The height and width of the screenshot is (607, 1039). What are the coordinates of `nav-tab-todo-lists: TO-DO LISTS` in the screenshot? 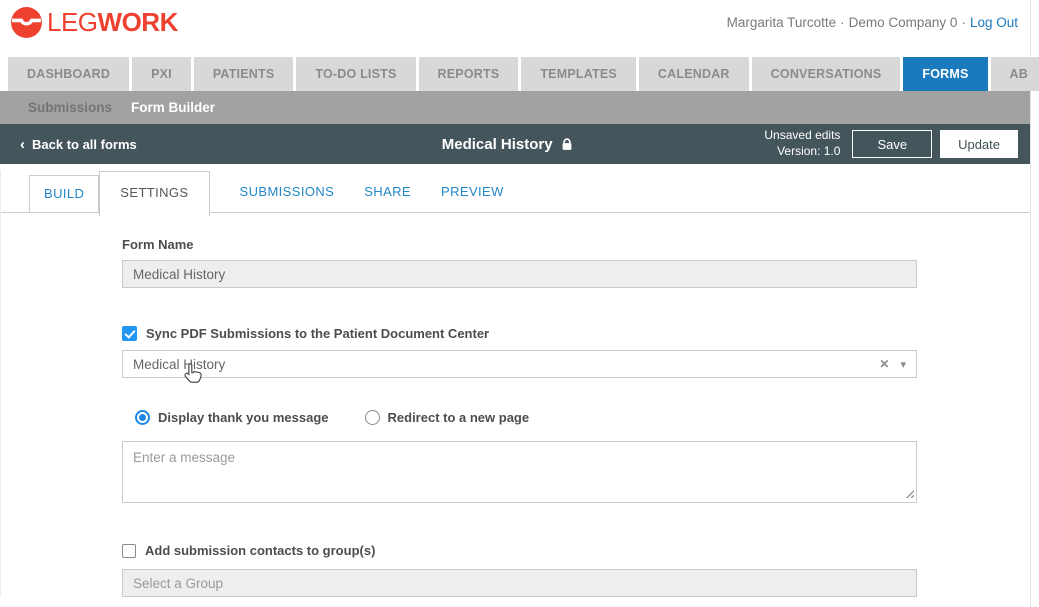 It's located at (356, 74).